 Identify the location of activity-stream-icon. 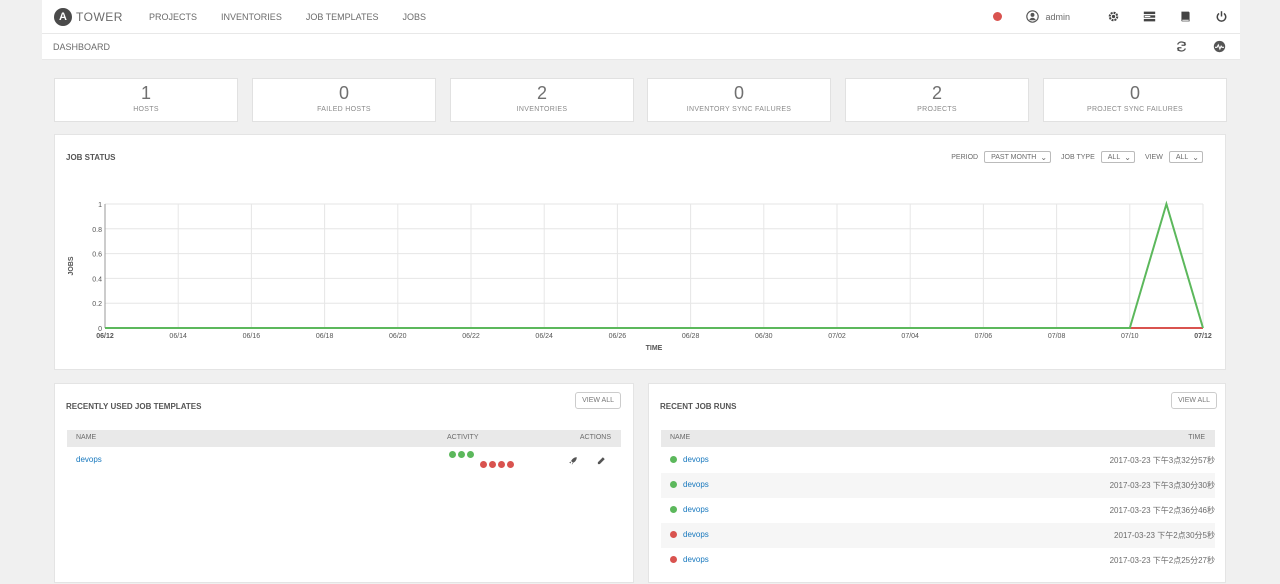
(1219, 46).